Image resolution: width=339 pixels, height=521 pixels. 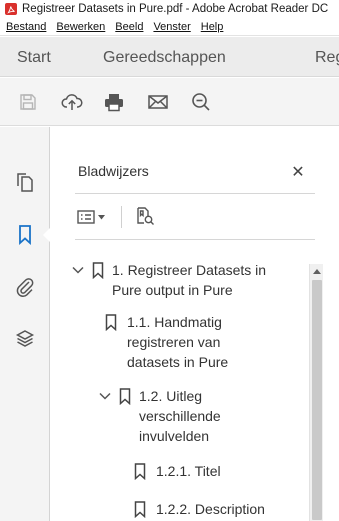 What do you see at coordinates (25, 339) in the screenshot?
I see `layers-icon` at bounding box center [25, 339].